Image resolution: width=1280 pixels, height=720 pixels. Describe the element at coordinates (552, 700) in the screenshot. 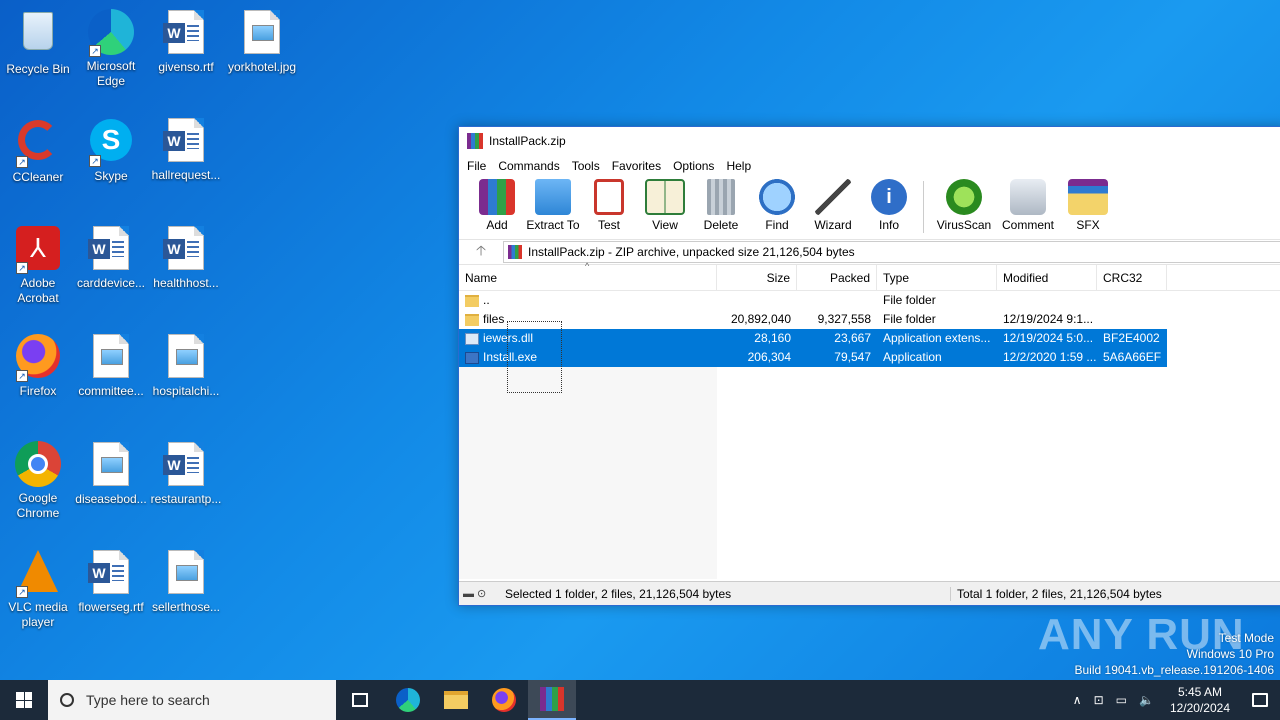

I see `taskbar-winrar` at that location.